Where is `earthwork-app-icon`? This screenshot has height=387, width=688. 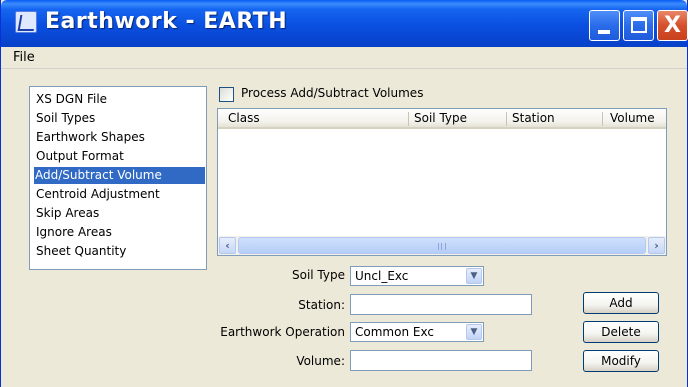 earthwork-app-icon is located at coordinates (26, 22).